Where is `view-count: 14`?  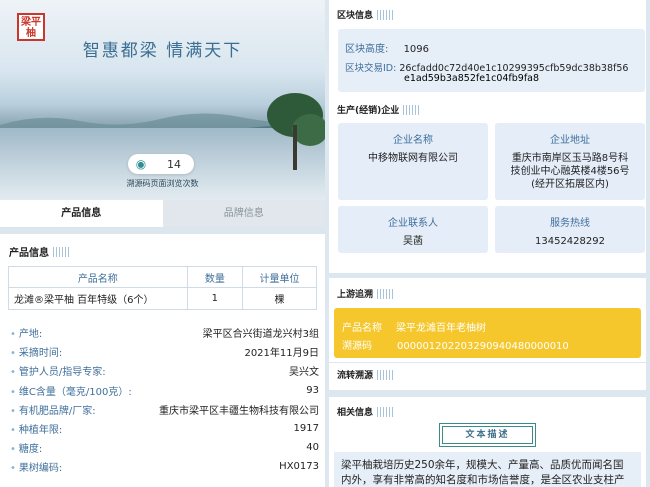 view-count: 14 is located at coordinates (174, 164).